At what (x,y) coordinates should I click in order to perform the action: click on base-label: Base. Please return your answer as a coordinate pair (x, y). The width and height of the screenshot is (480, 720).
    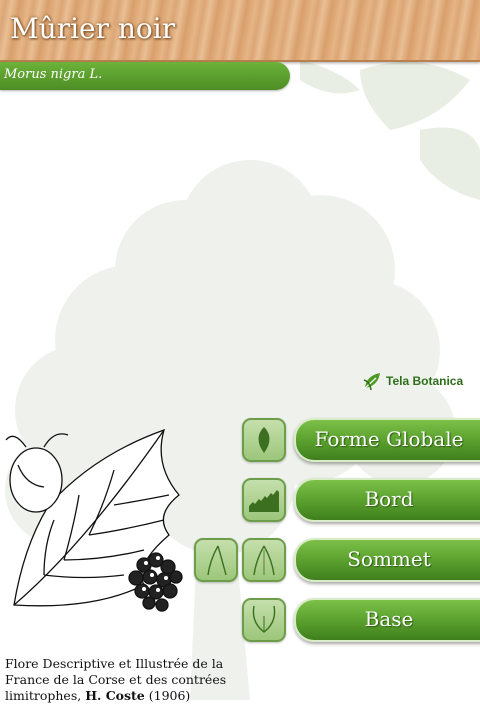
    Looking at the image, I should click on (389, 619).